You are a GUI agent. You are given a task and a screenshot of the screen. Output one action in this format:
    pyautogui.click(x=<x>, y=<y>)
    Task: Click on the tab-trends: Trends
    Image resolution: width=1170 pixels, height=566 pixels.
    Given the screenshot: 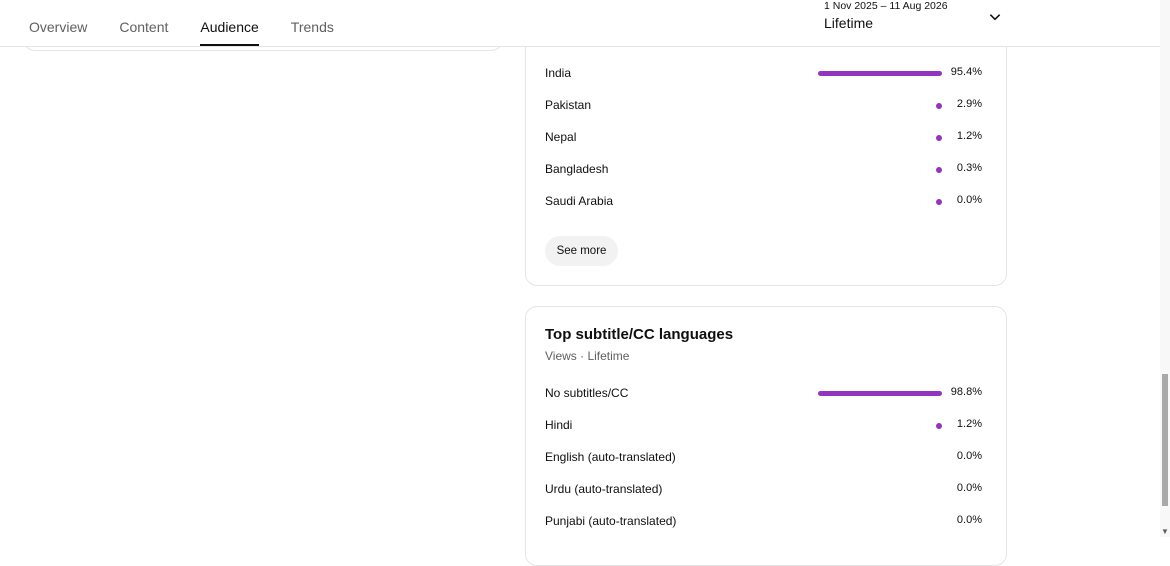 What is the action you would take?
    pyautogui.click(x=312, y=23)
    